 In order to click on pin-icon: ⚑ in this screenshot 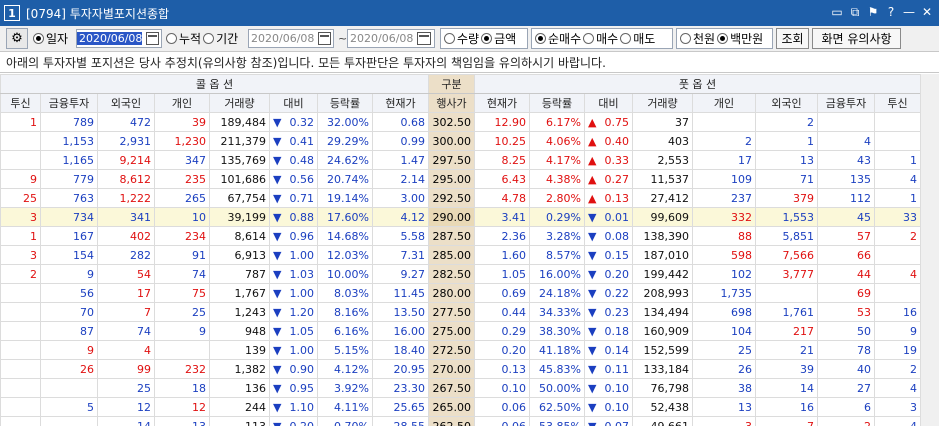, I will do `click(873, 12)`.